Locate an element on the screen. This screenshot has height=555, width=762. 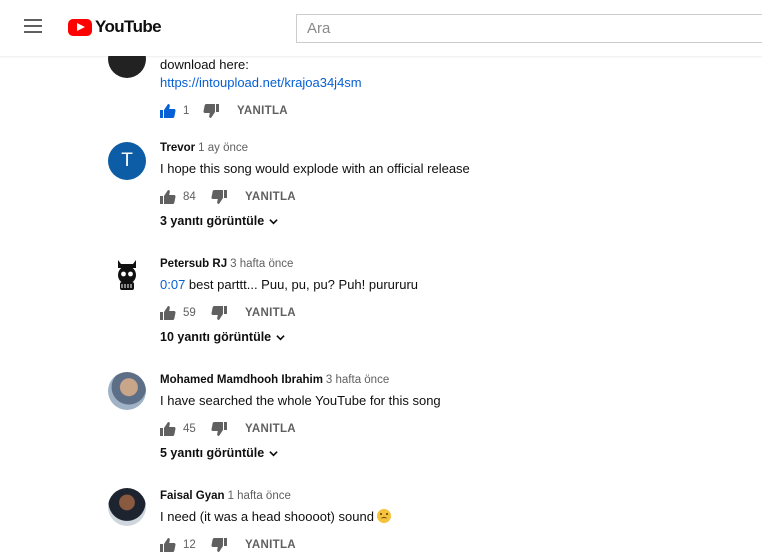
comment-author: Trevor is located at coordinates (177, 148).